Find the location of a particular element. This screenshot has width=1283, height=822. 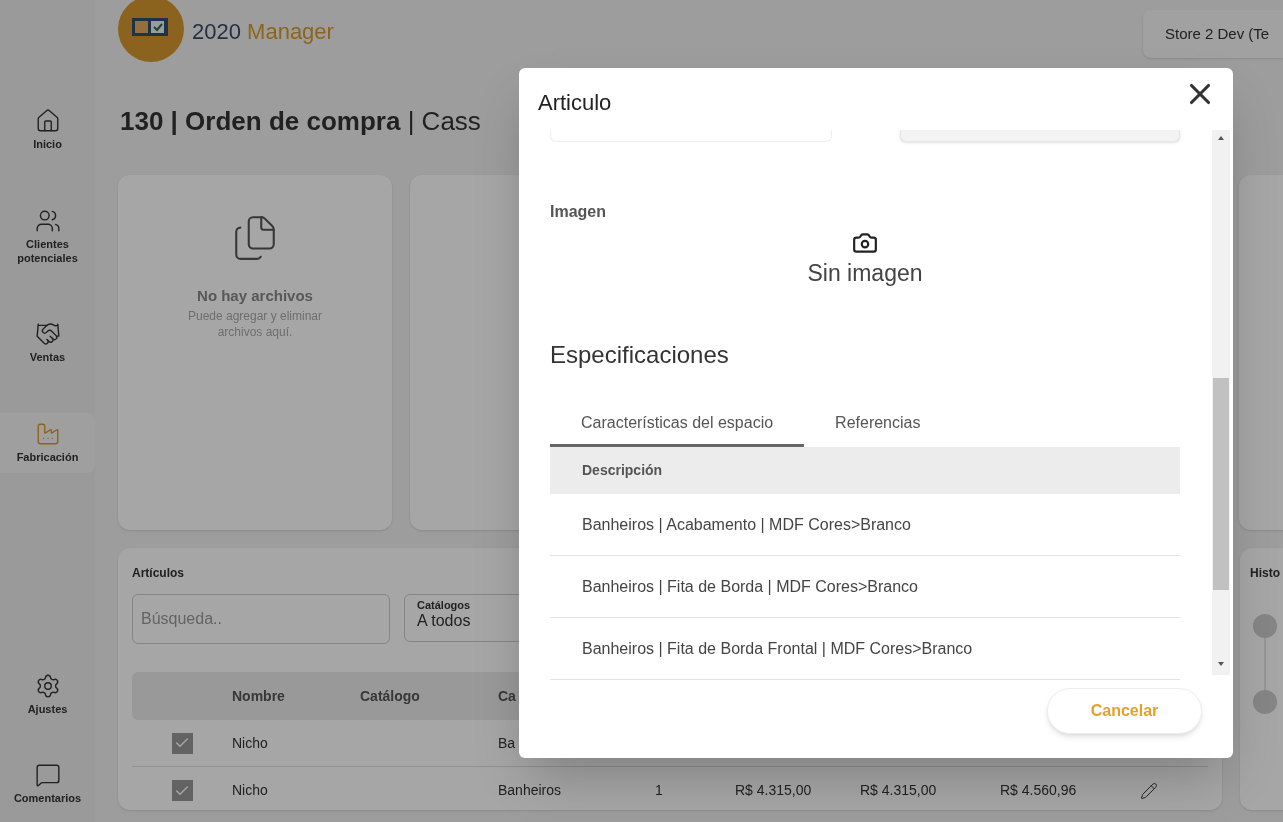

column-header: Nombre is located at coordinates (259, 696).